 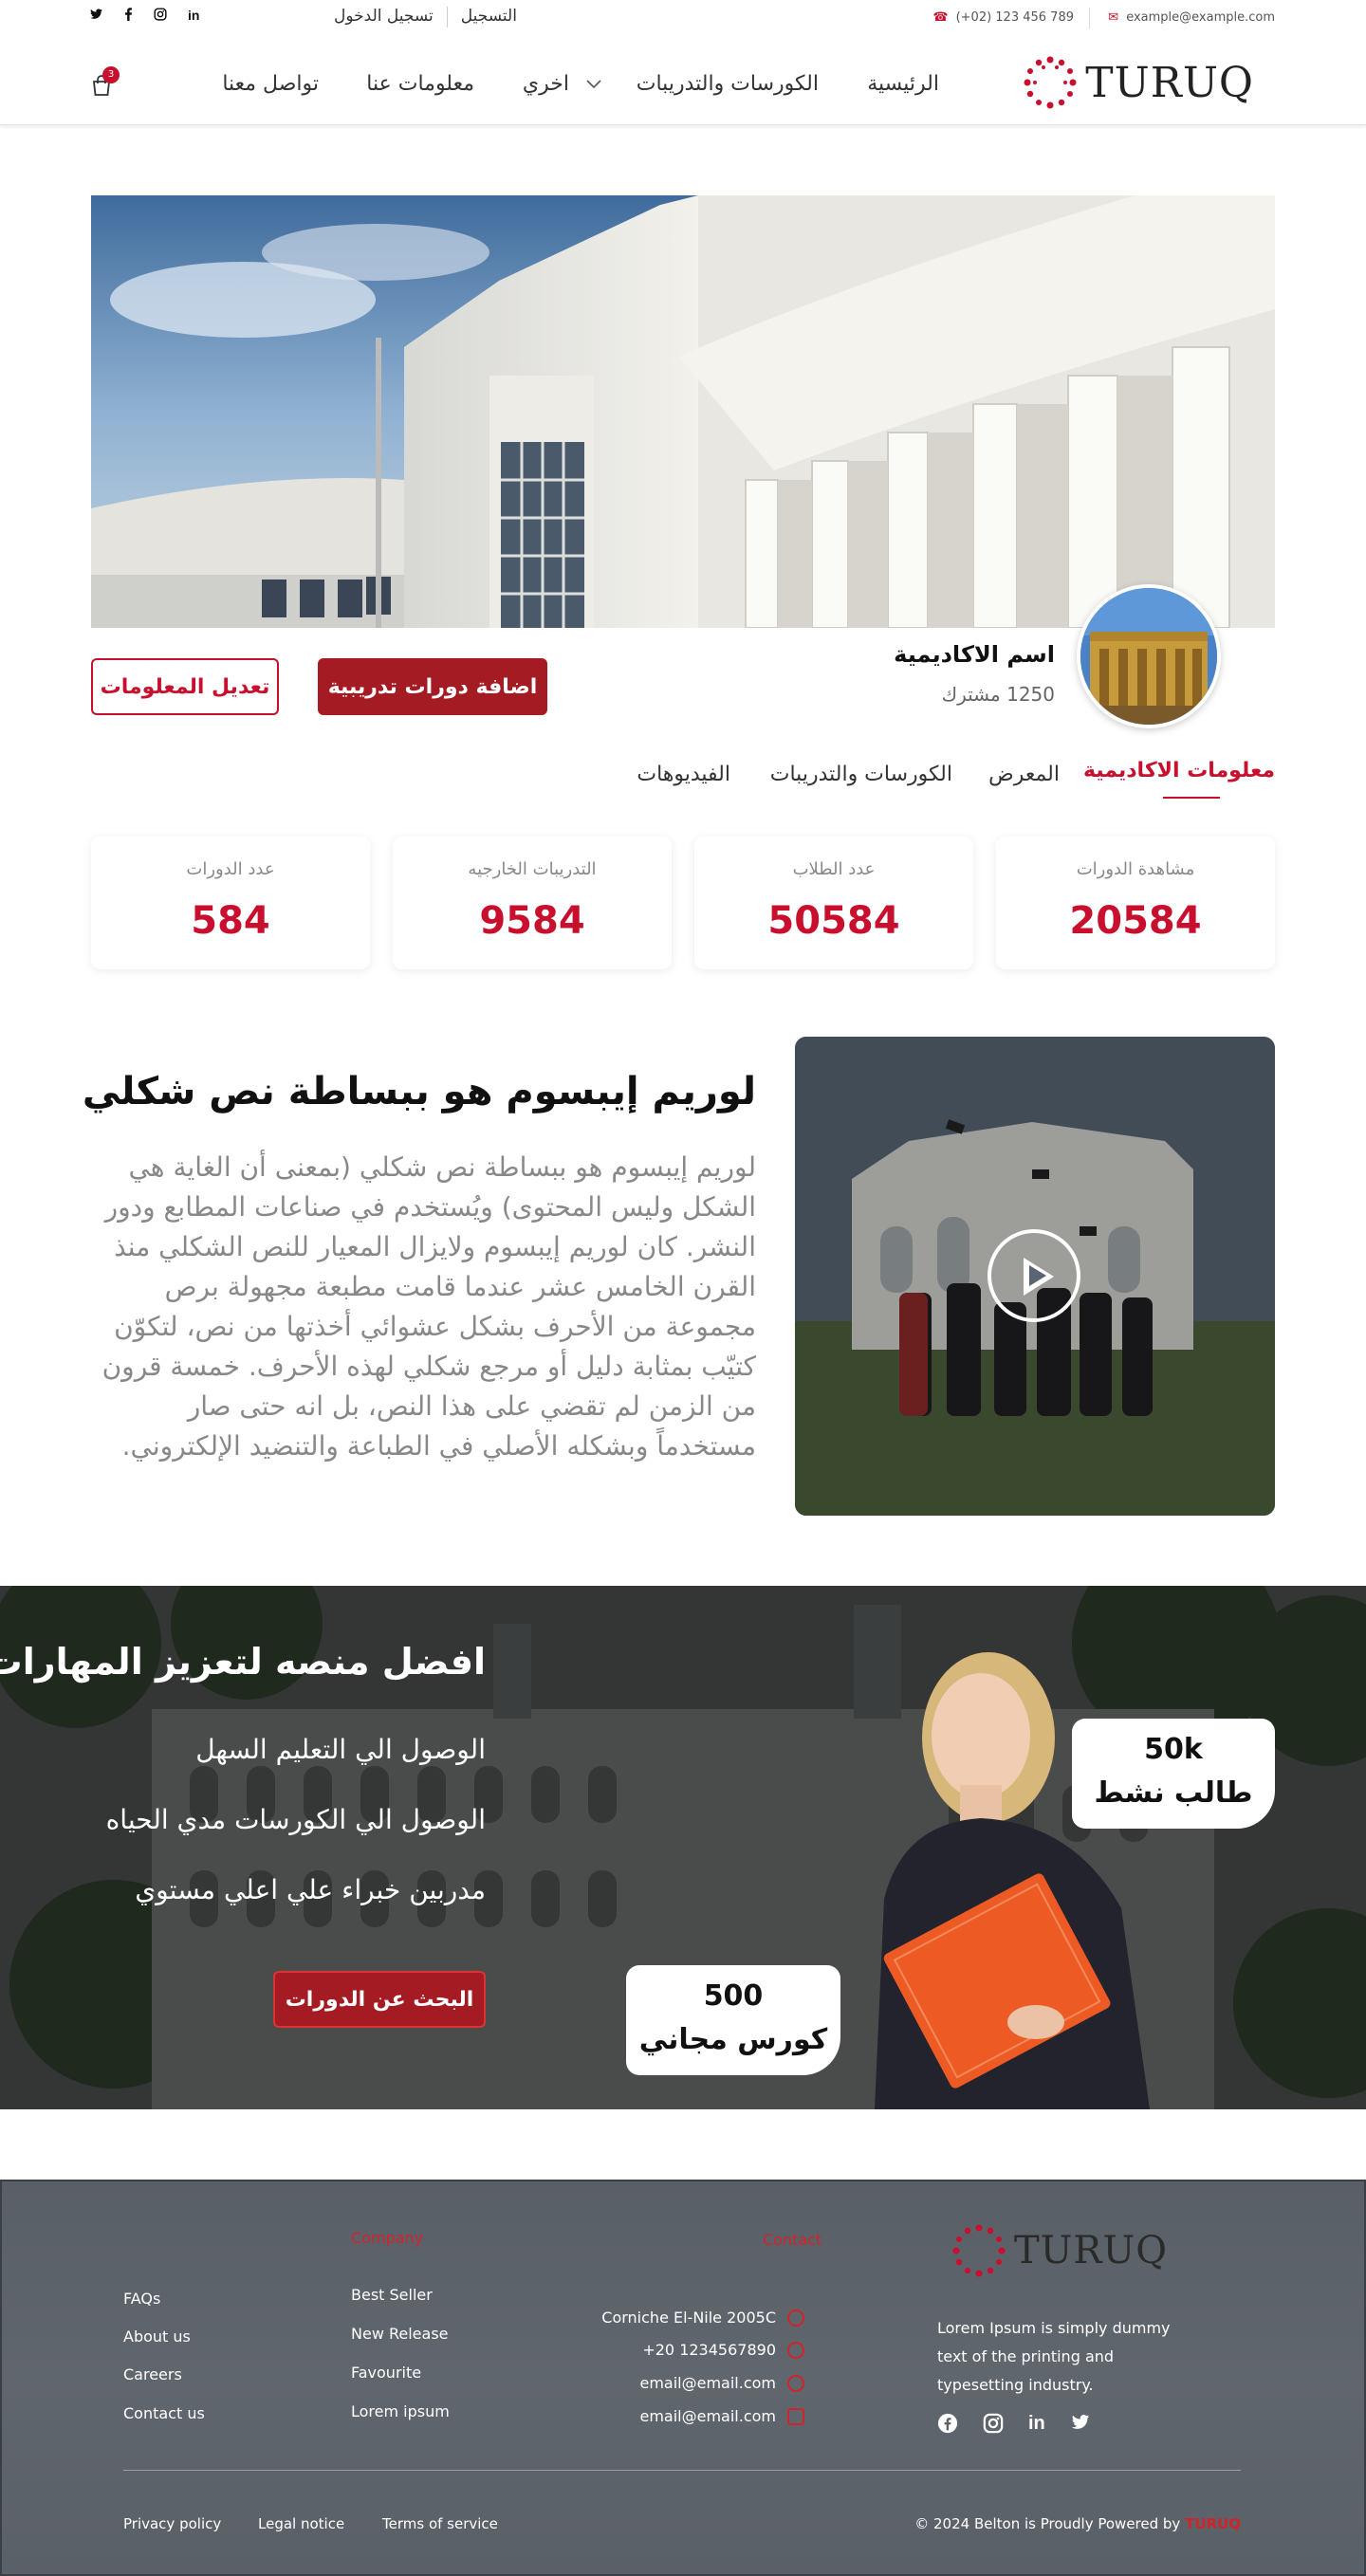 I want to click on legal-notice-link: Legal notice, so click(x=301, y=2523).